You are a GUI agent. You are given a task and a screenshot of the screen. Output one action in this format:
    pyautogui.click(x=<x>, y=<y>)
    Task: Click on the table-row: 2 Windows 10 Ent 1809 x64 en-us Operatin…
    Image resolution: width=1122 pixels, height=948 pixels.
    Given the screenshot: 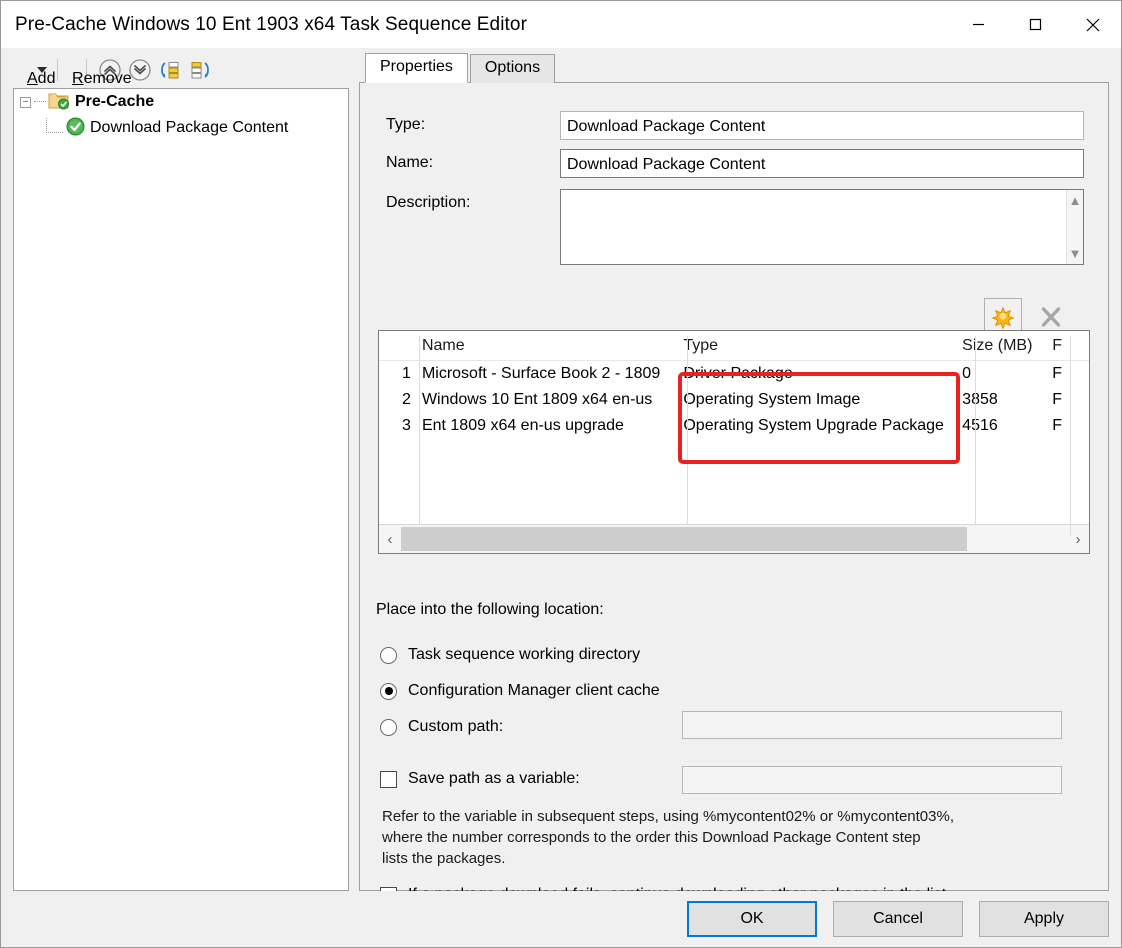 What is the action you would take?
    pyautogui.click(x=734, y=400)
    